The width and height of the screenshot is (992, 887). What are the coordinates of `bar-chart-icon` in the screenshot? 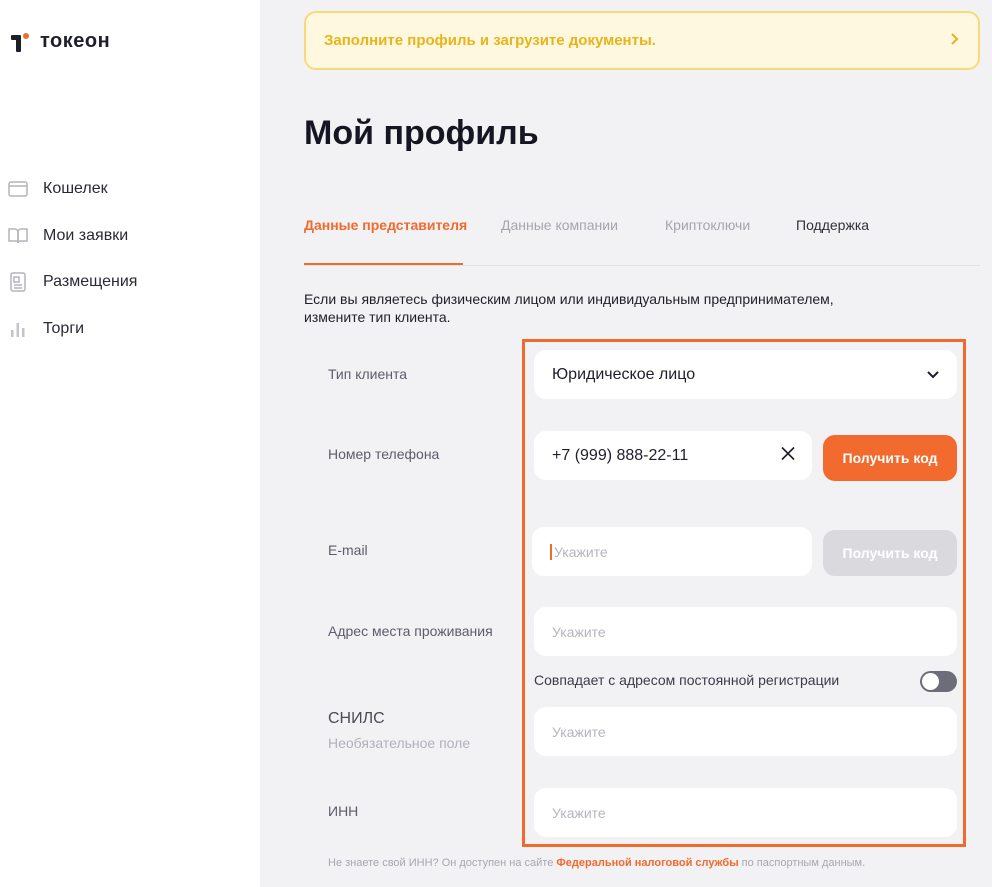 It's located at (18, 329).